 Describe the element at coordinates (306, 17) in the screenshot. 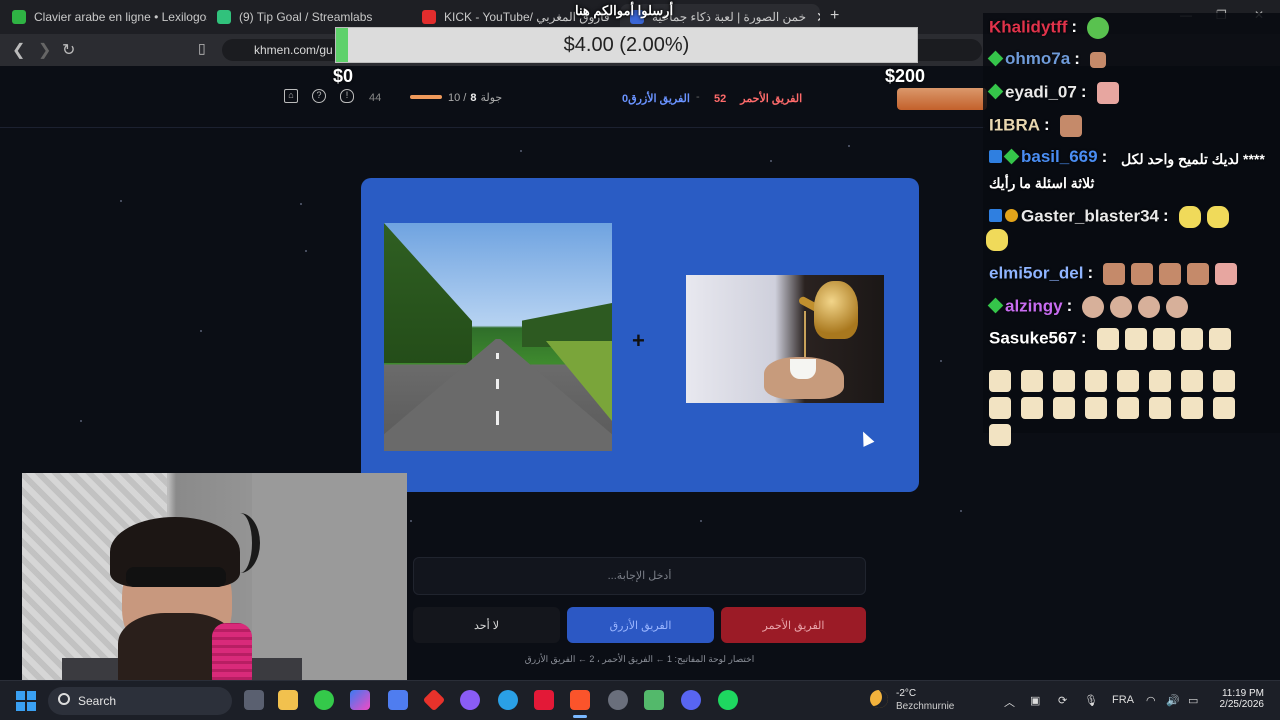

I see `tab-label: (9) Tip Goal / Streamlabs` at that location.